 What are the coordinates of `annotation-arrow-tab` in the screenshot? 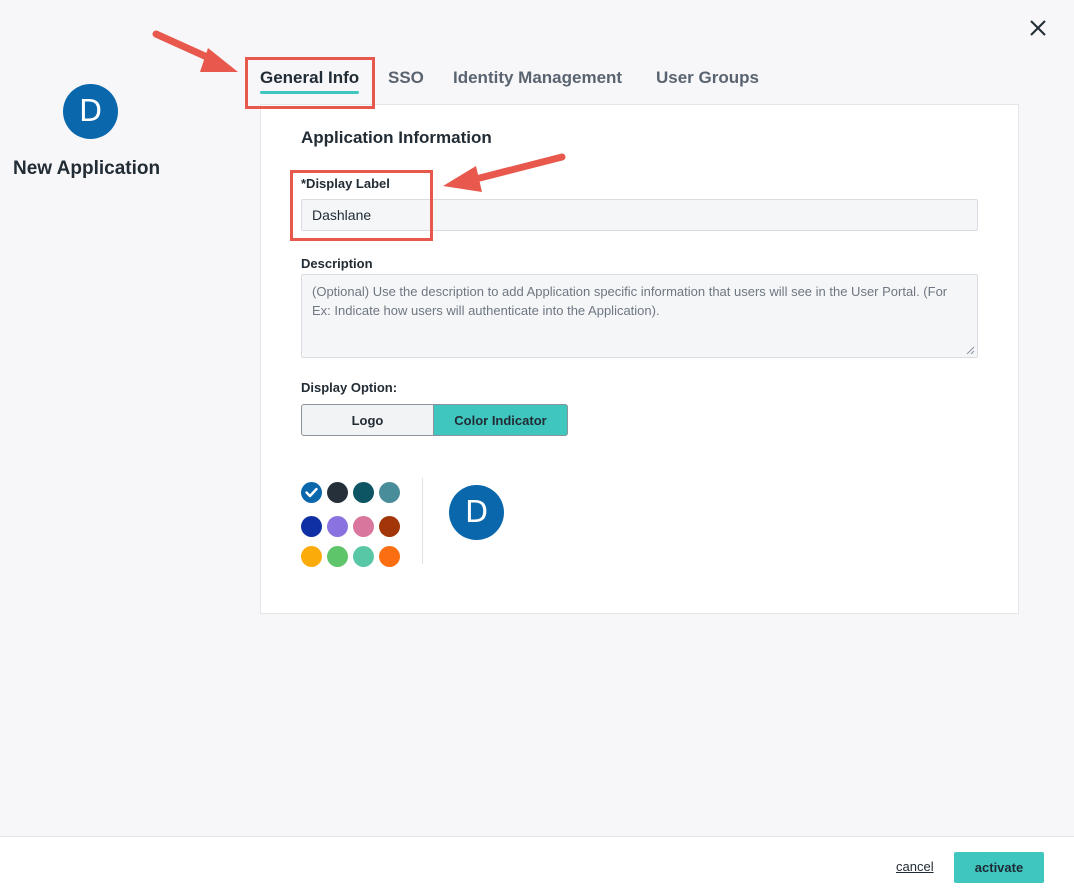 It's located at (195, 51).